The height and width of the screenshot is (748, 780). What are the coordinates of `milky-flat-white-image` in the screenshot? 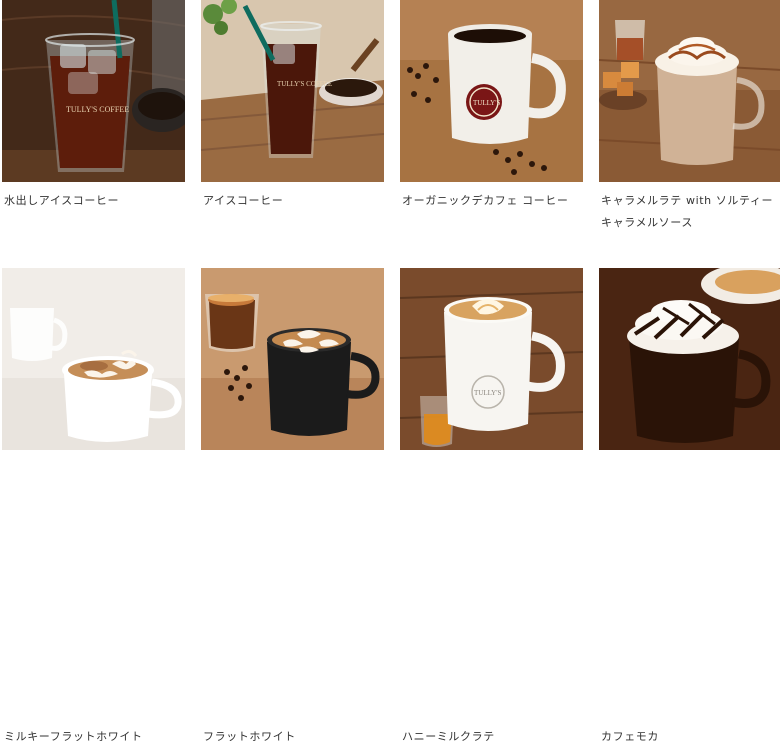 It's located at (93, 359).